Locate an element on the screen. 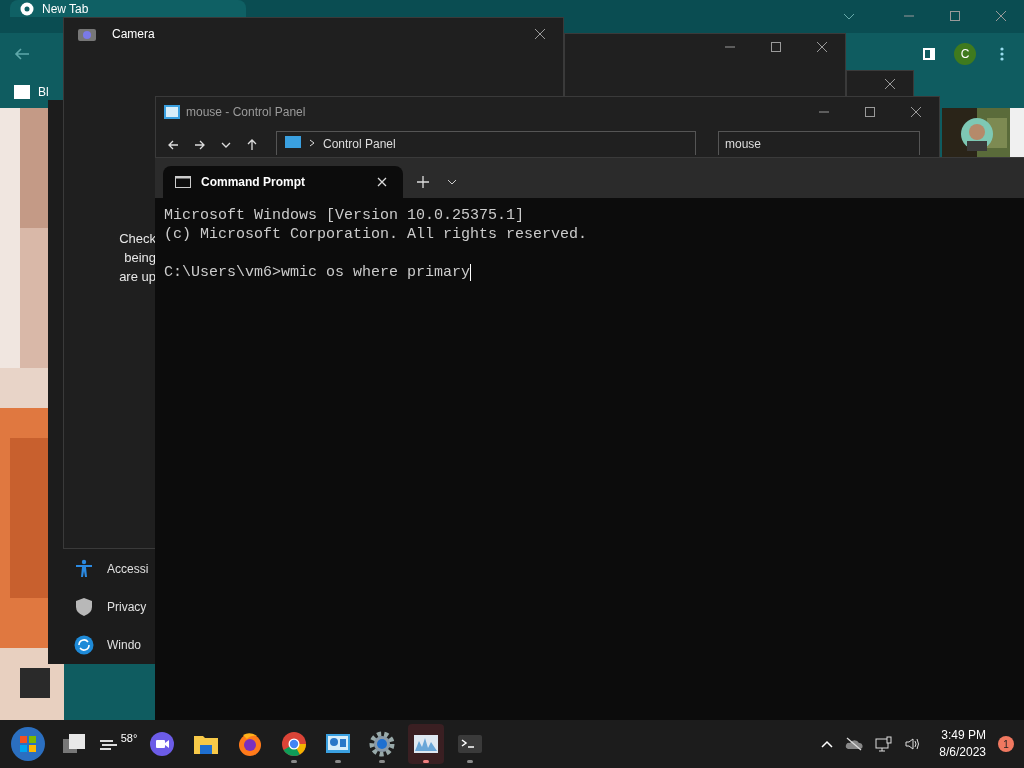 This screenshot has height=768, width=1024. camera-message-line: Check is located at coordinates (137, 239).